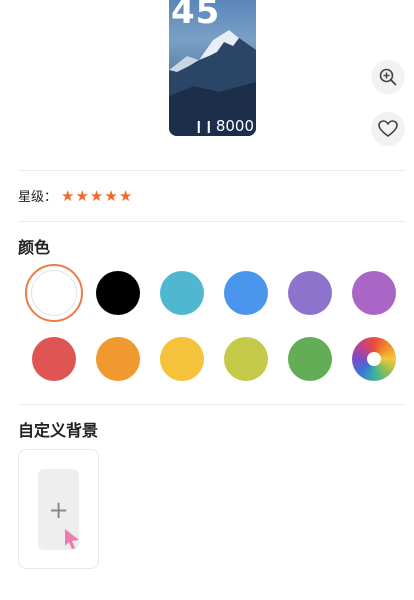 The height and width of the screenshot is (600, 414). Describe the element at coordinates (182, 293) in the screenshot. I see `color-swatch-cyan` at that location.